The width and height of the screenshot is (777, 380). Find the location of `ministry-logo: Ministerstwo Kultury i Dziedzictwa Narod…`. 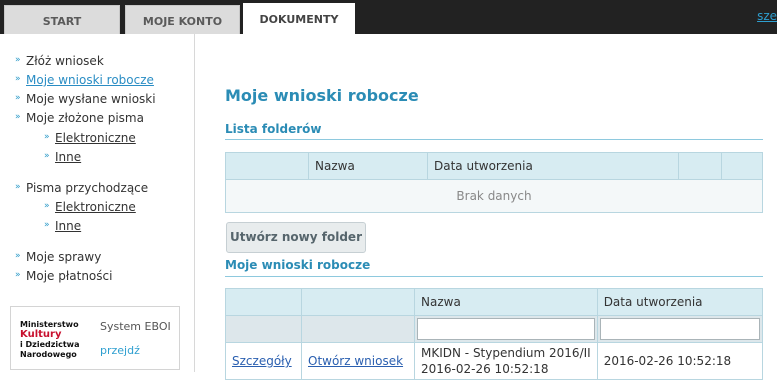

ministry-logo: Ministerstwo Kultury i Dziedzictwa Narod… is located at coordinates (54, 340).